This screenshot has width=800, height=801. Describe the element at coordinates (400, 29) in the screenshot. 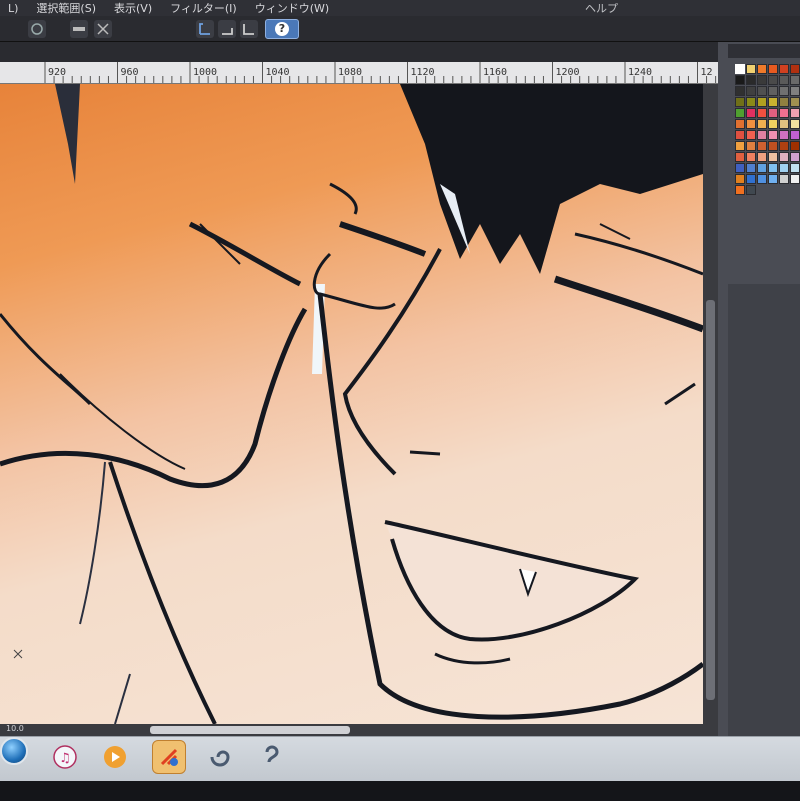

I see `toolbar: ?` at that location.